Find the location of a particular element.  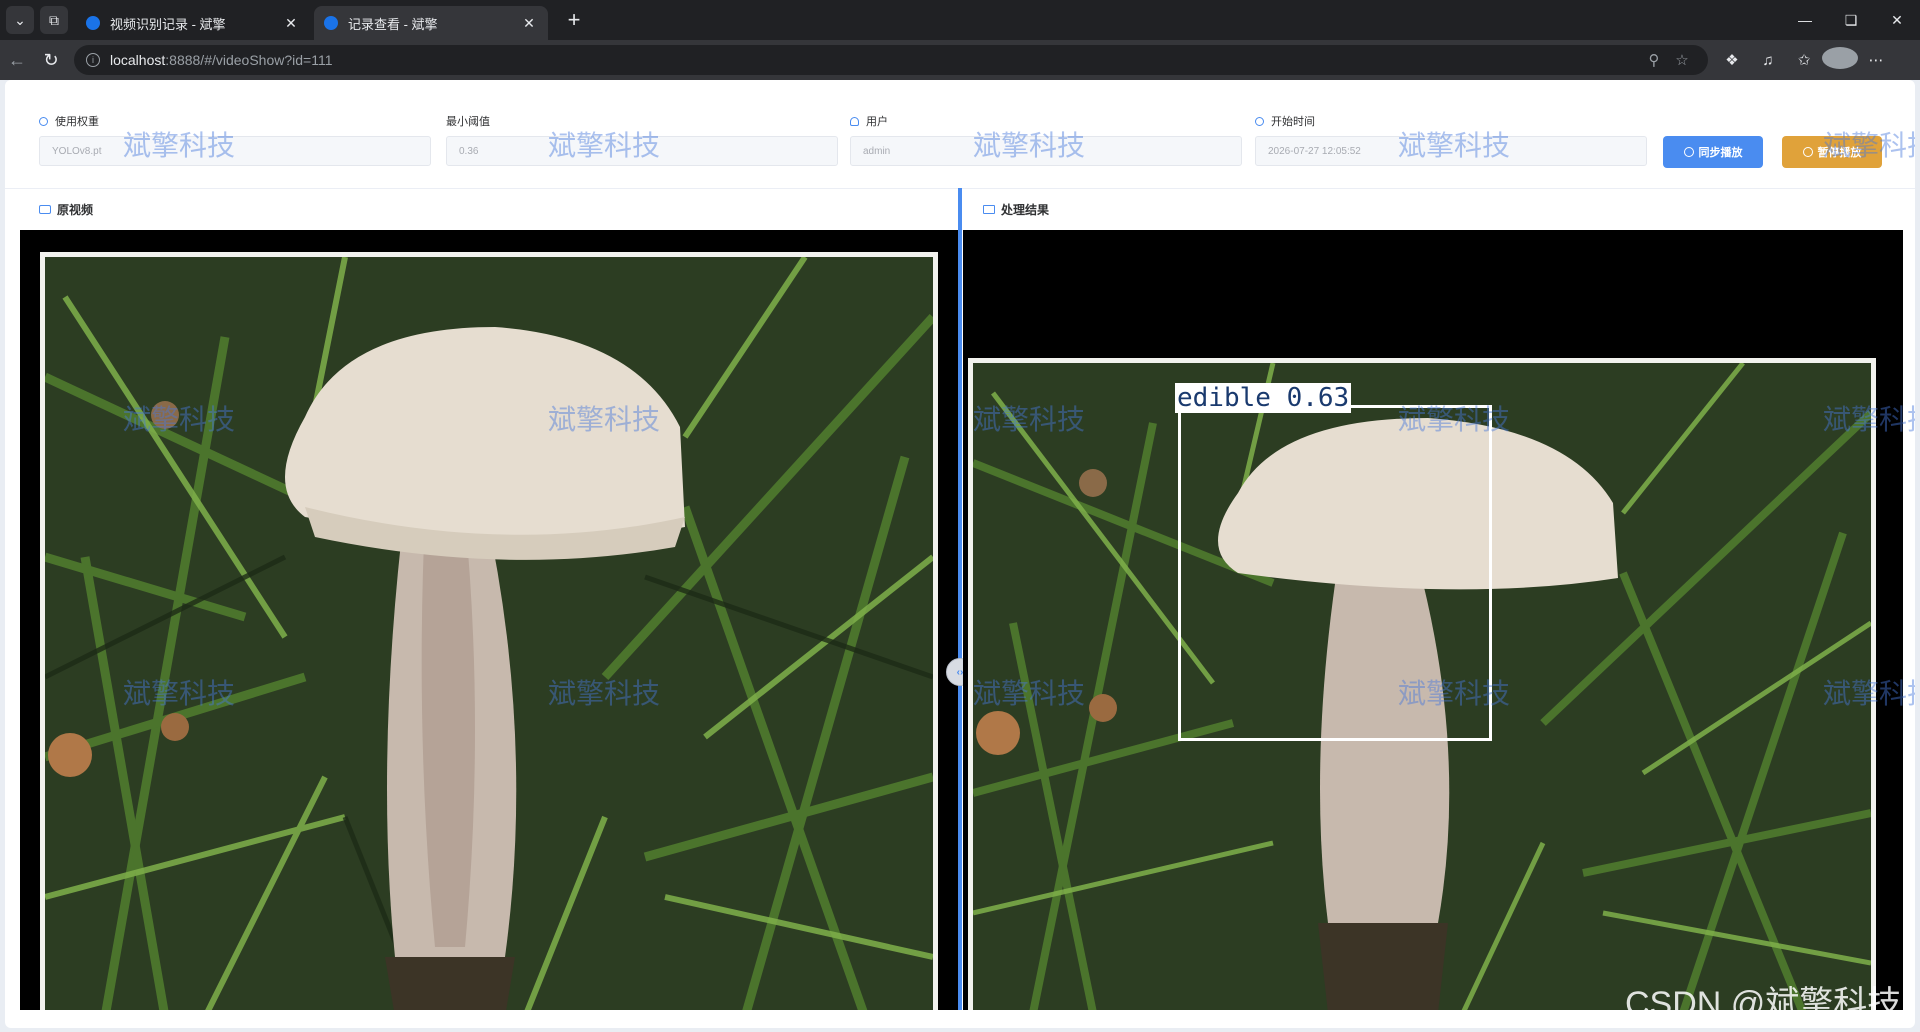

reload-icon: ↻ is located at coordinates (51, 60).